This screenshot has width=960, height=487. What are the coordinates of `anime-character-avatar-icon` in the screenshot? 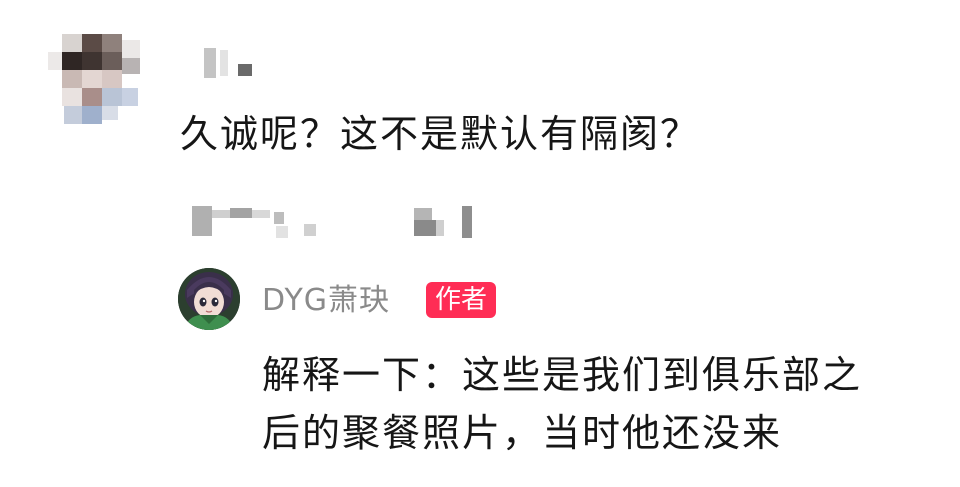 It's located at (209, 299).